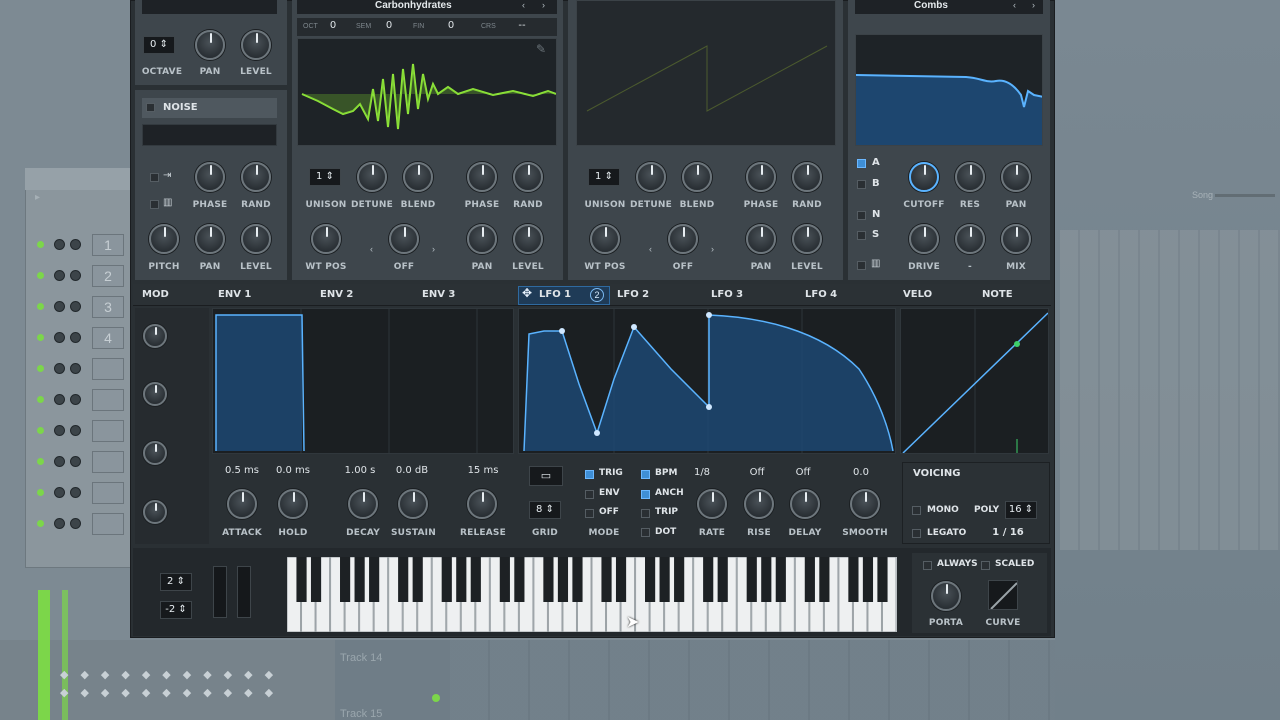 The width and height of the screenshot is (1280, 720). Describe the element at coordinates (1016, 177) in the screenshot. I see `filter-pan-knob` at that location.